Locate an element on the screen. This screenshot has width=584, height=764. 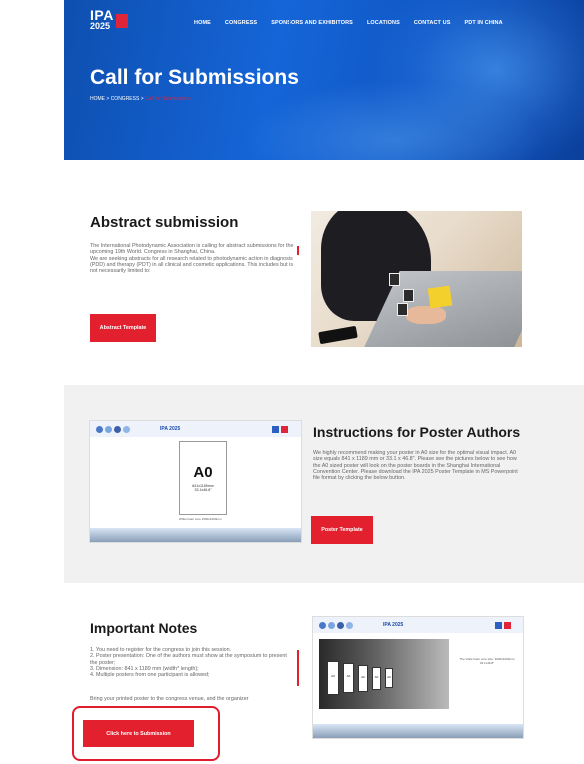
a0-size: 841x1189mm 33.1x46.8" is located at coordinates (203, 488).